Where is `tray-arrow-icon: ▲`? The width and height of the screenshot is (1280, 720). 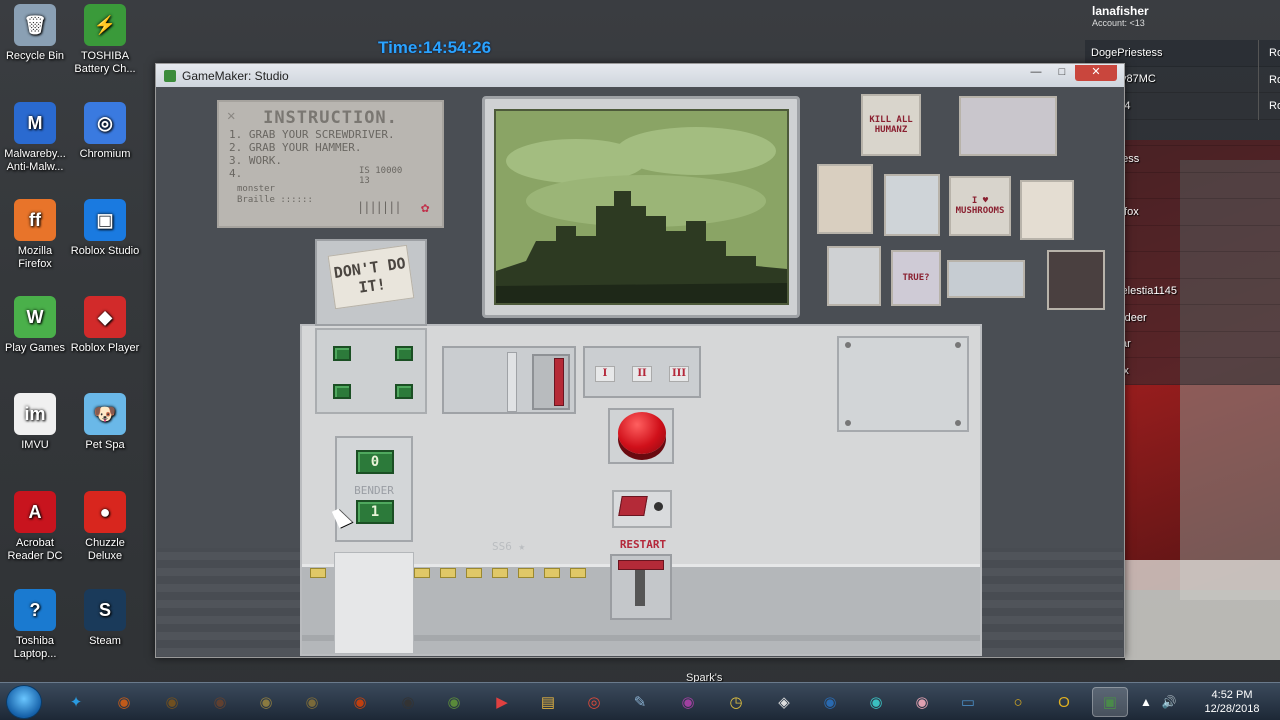
tray-arrow-icon: ▲ is located at coordinates (1146, 702).